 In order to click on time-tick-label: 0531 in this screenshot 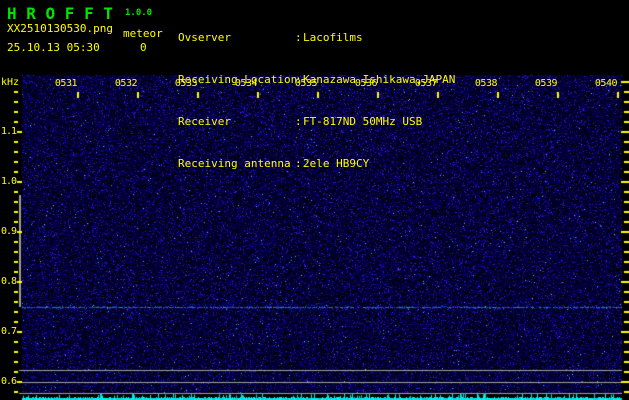, I will do `click(66, 83)`.